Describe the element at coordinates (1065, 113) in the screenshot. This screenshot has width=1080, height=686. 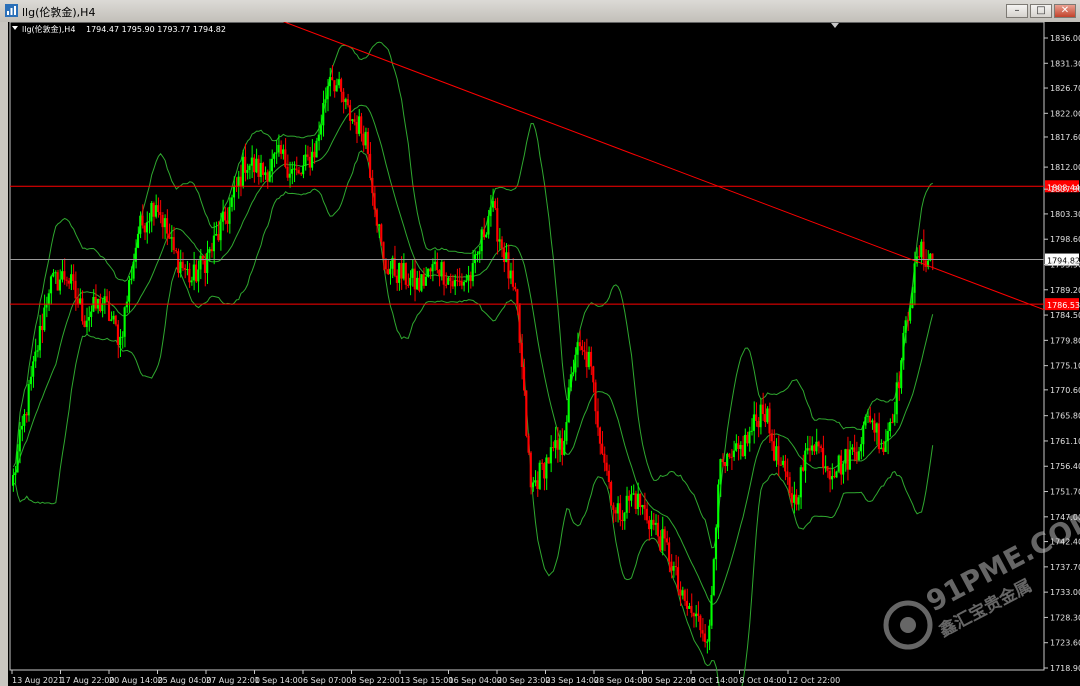
I see `y-tick-label: 1822.00` at that location.